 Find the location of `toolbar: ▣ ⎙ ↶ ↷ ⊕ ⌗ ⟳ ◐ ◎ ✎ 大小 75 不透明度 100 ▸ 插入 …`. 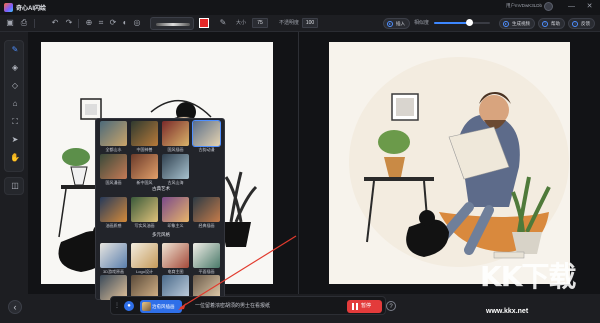

toolbar: ▣ ⎙ ↶ ↷ ⊕ ⌗ ⟳ ◐ ◎ ✎ 大小 75 不透明度 100 ▸ 插入 … is located at coordinates (300, 23).